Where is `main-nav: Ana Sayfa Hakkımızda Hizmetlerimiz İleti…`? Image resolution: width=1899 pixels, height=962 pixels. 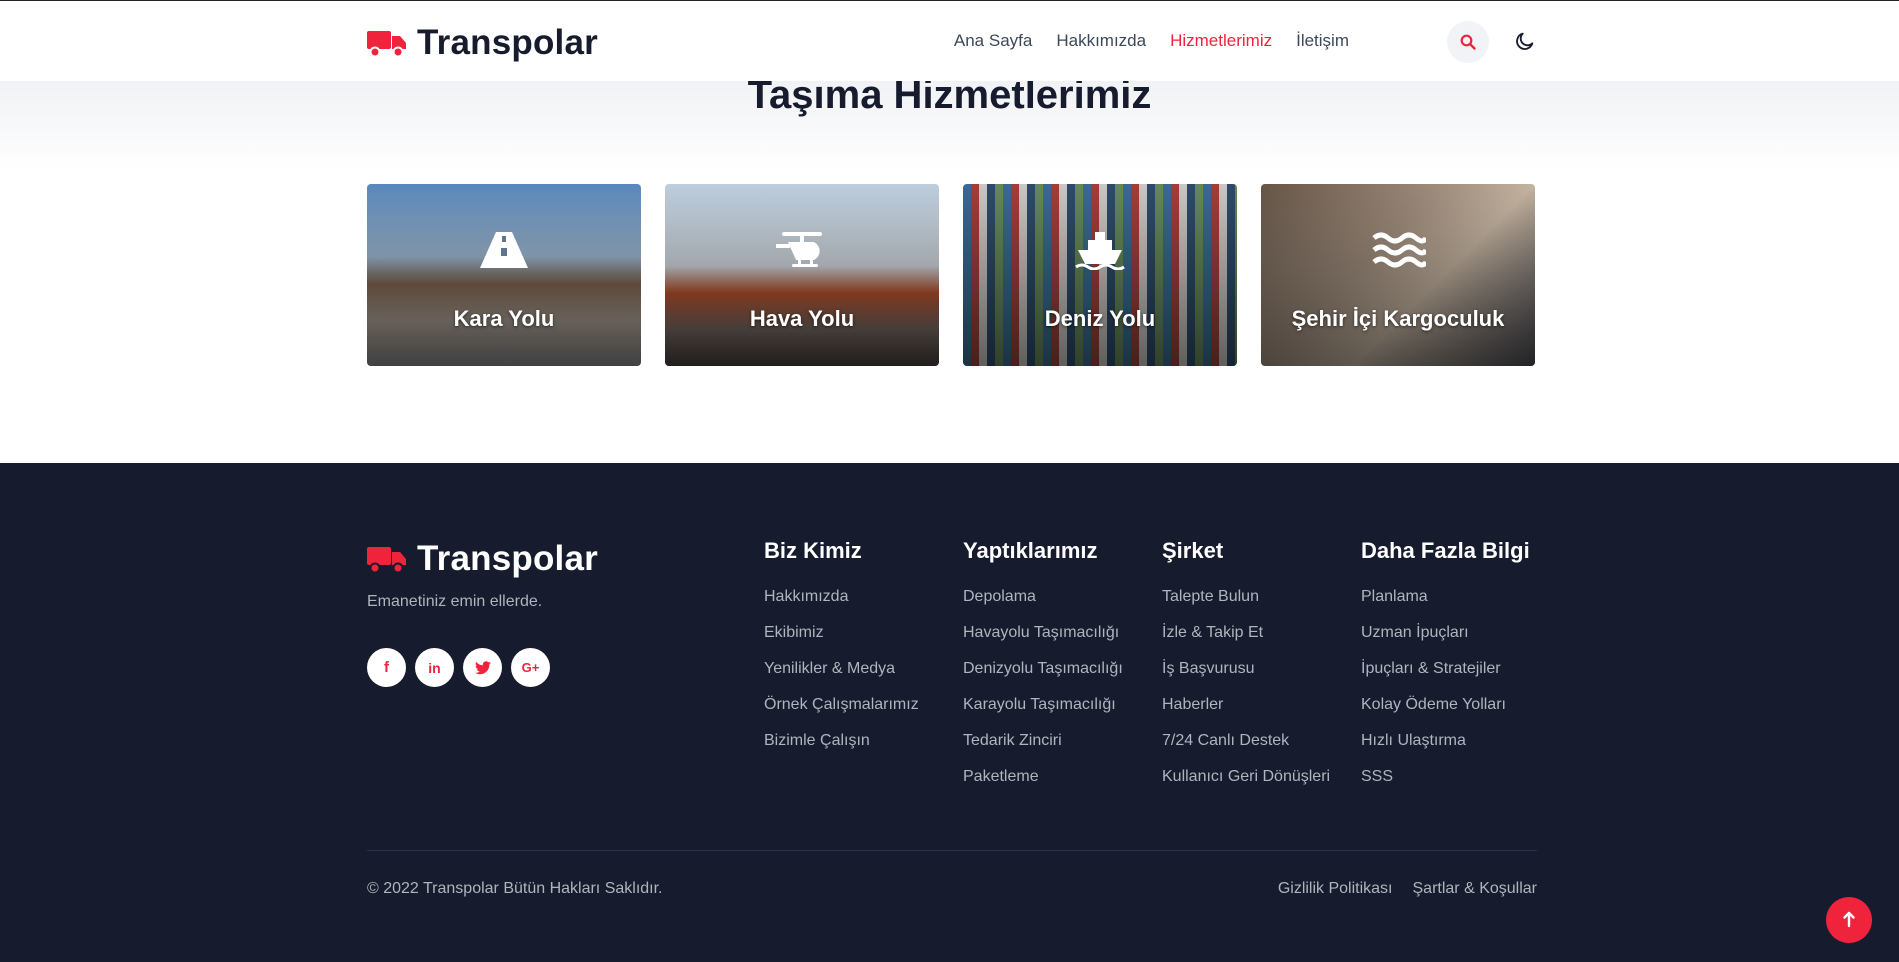
main-nav: Ana Sayfa Hakkımızda Hizmetlerimiz İleti… is located at coordinates (1151, 41).